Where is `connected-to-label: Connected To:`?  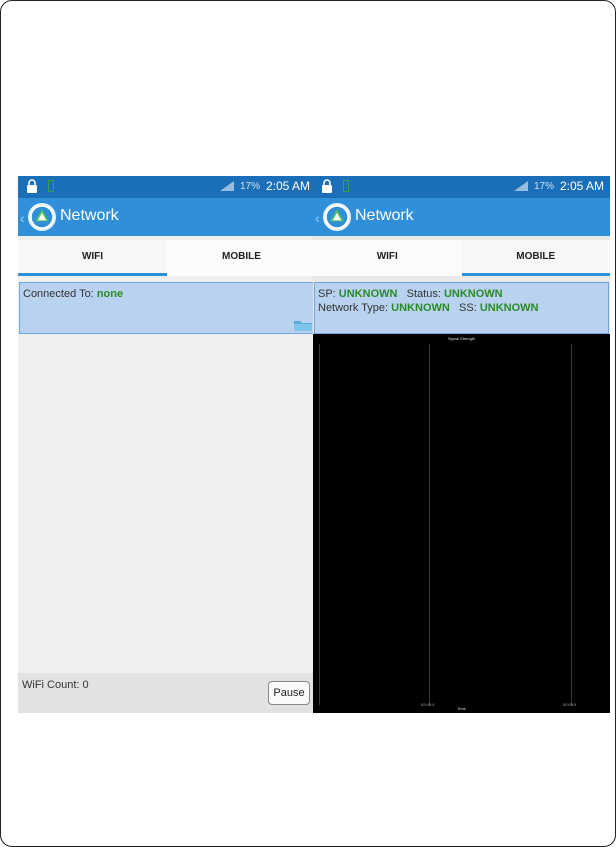
connected-to-label: Connected To: is located at coordinates (58, 294).